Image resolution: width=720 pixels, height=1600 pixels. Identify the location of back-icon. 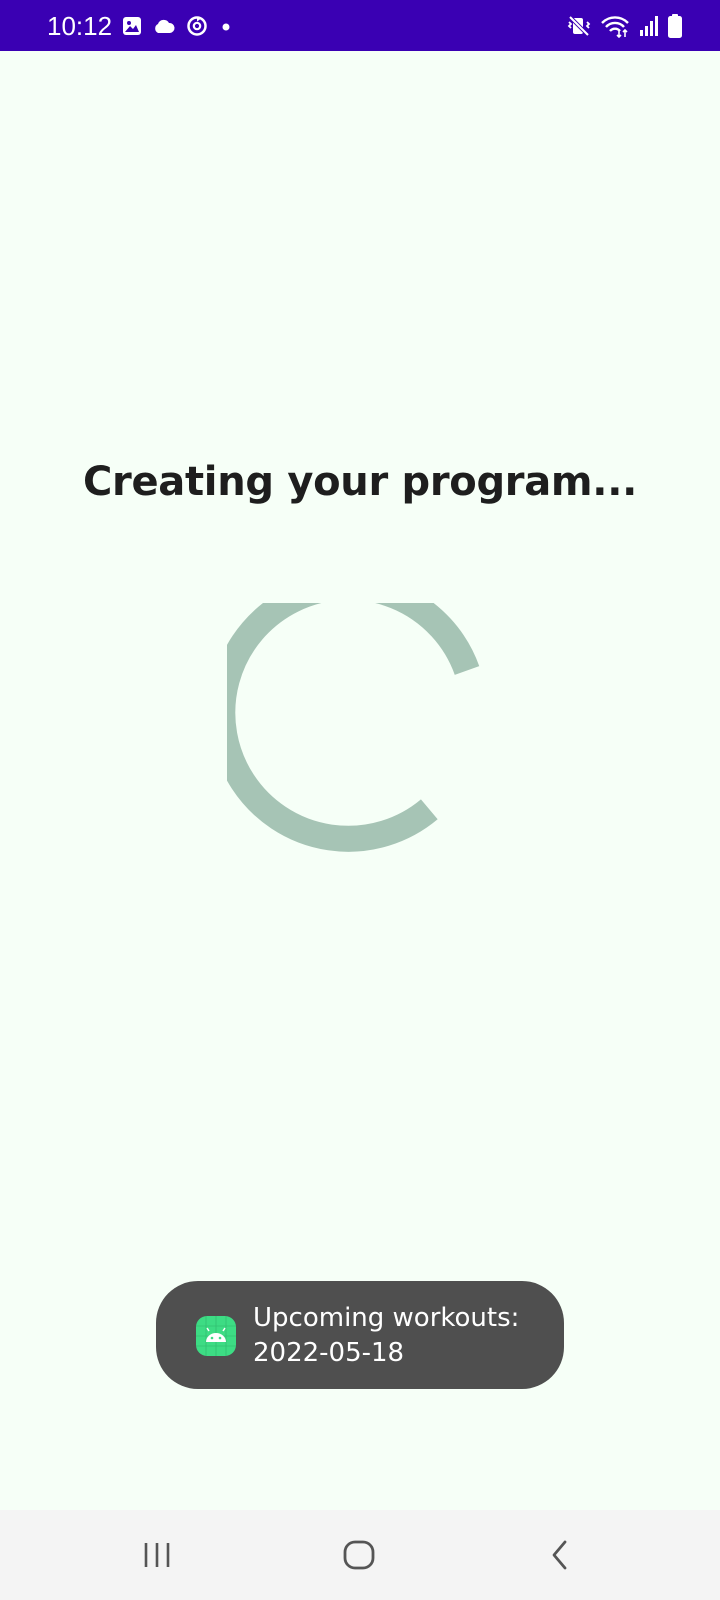
(559, 1555).